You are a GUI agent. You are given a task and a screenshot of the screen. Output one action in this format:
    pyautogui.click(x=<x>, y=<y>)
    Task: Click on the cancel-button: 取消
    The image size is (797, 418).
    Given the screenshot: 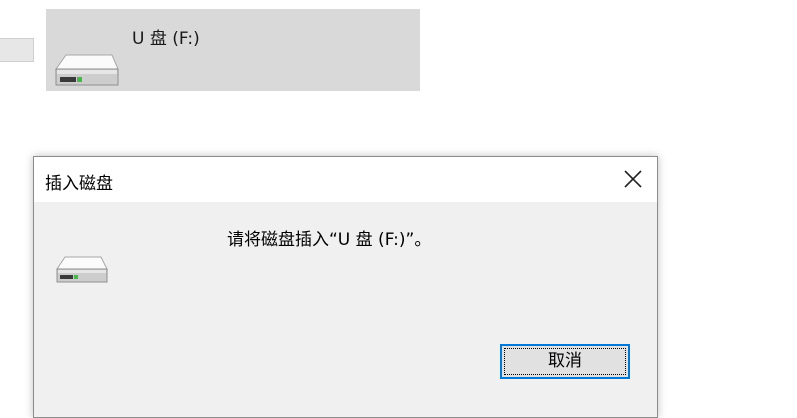 What is the action you would take?
    pyautogui.click(x=565, y=361)
    